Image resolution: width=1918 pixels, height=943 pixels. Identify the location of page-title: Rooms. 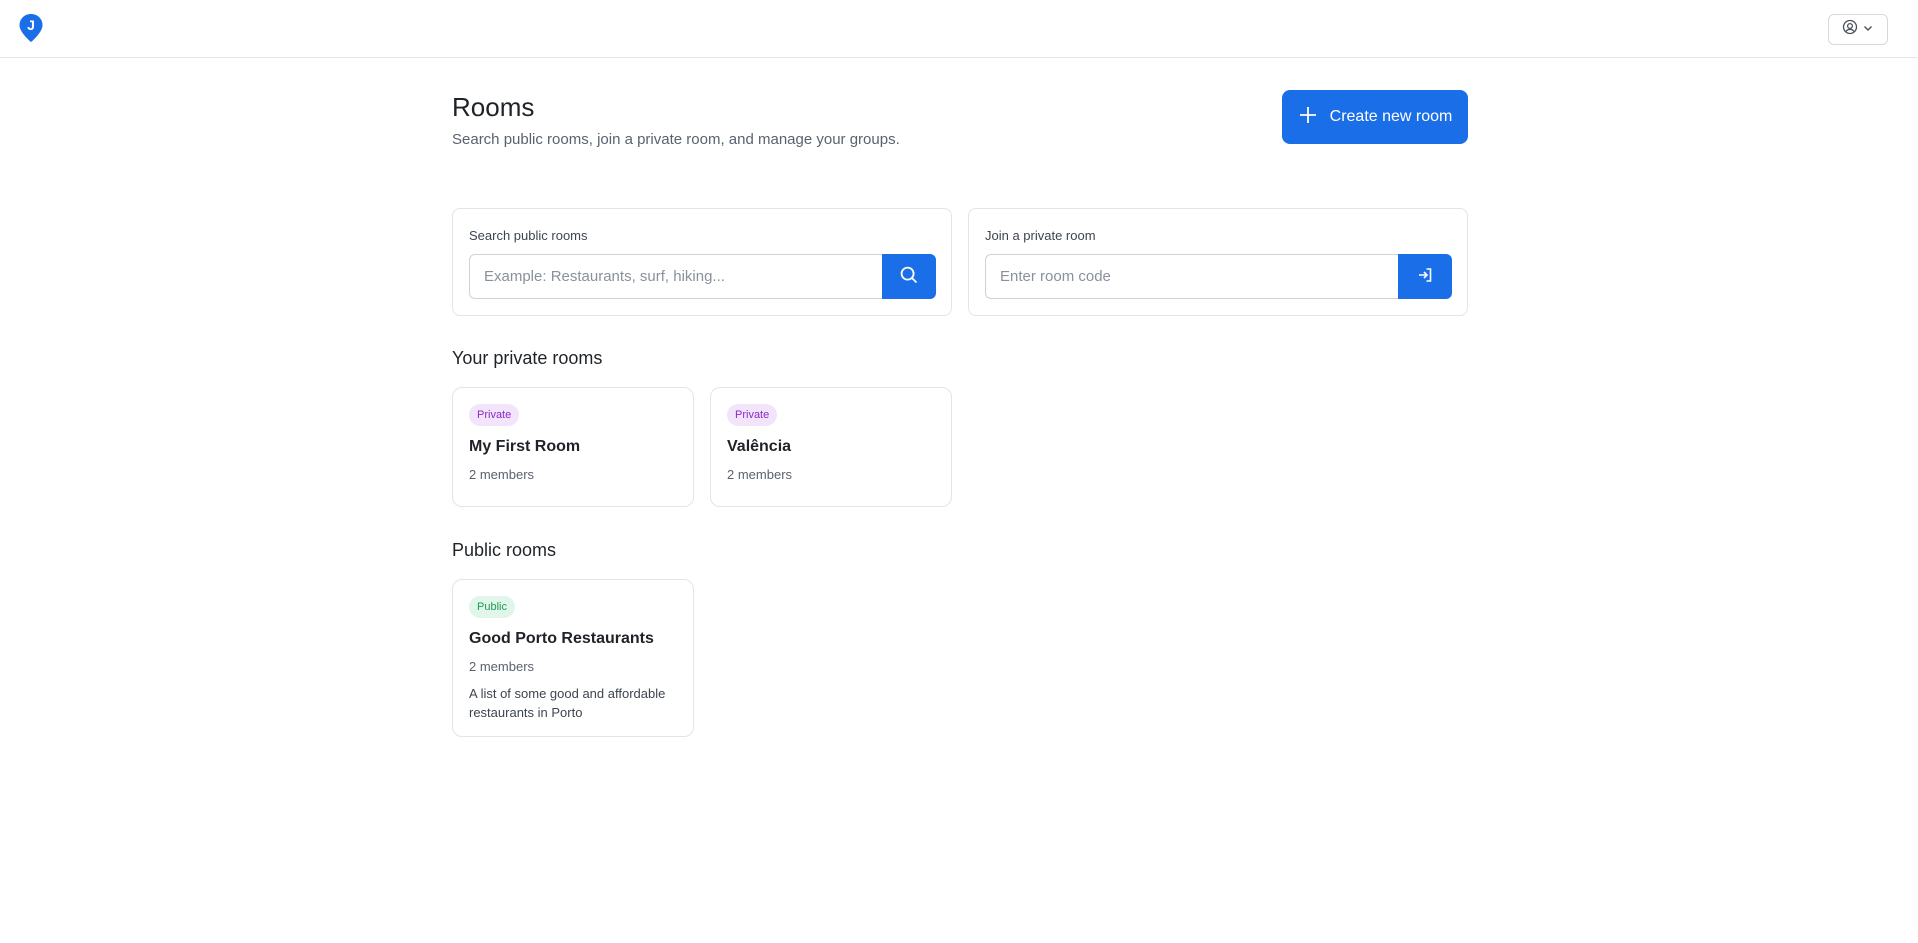
(493, 107).